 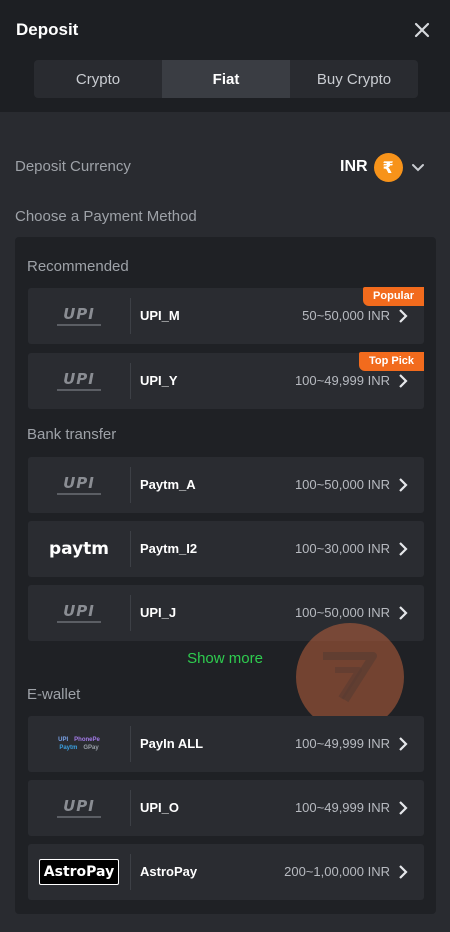 I want to click on paytm-logo: paytm, so click(x=79, y=549).